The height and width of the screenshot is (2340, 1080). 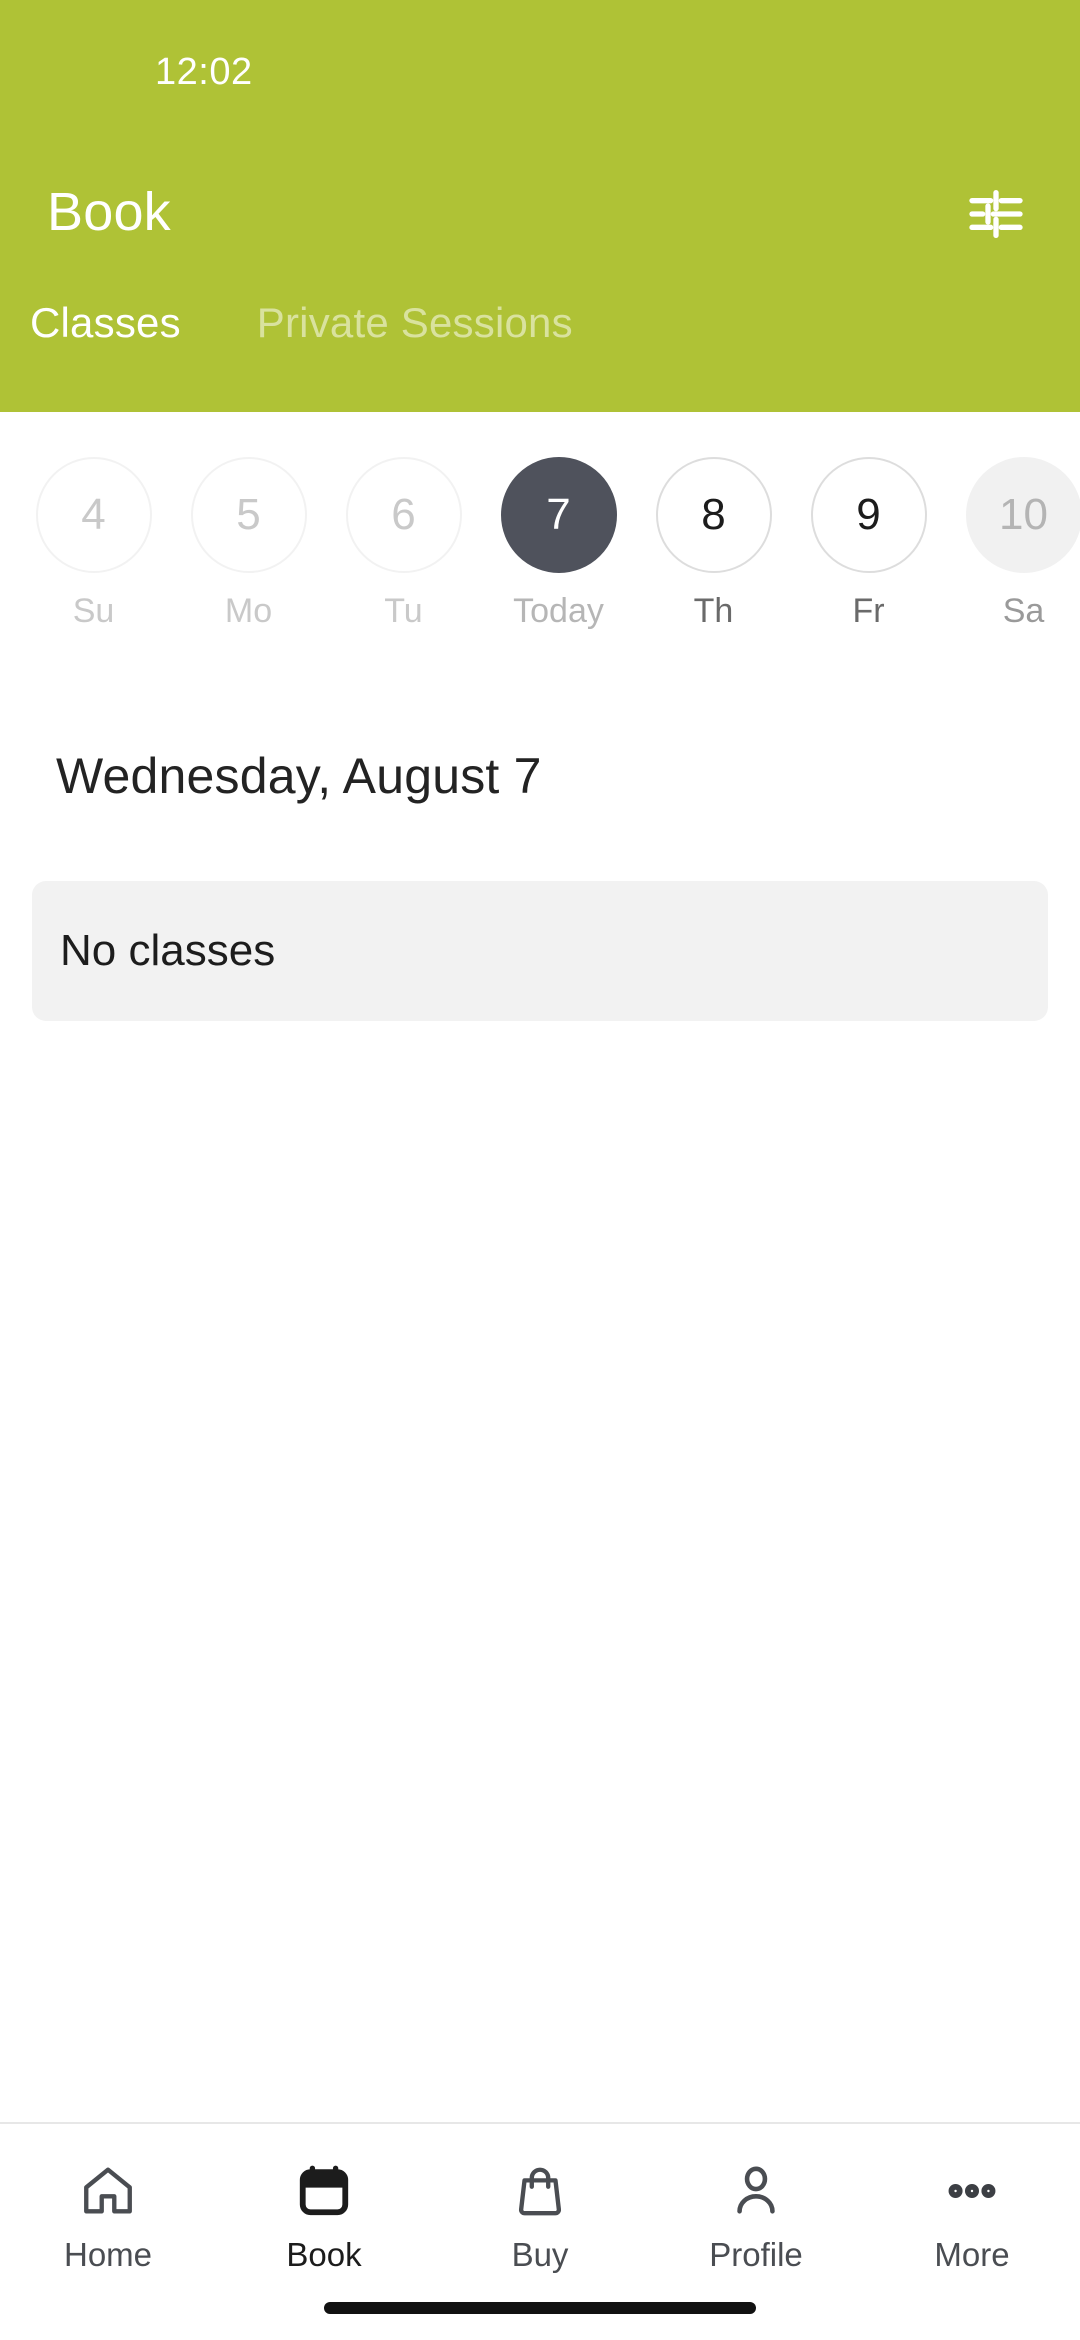 I want to click on date-weekday: Su, so click(x=93, y=611).